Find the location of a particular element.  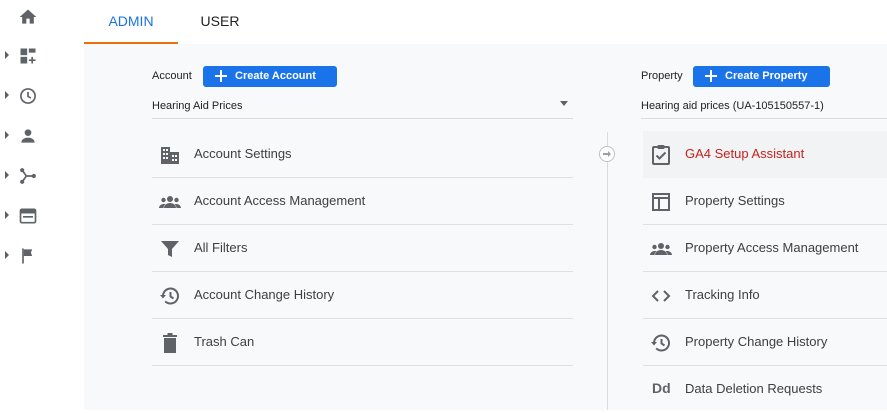

rail-home is located at coordinates (28, 20).